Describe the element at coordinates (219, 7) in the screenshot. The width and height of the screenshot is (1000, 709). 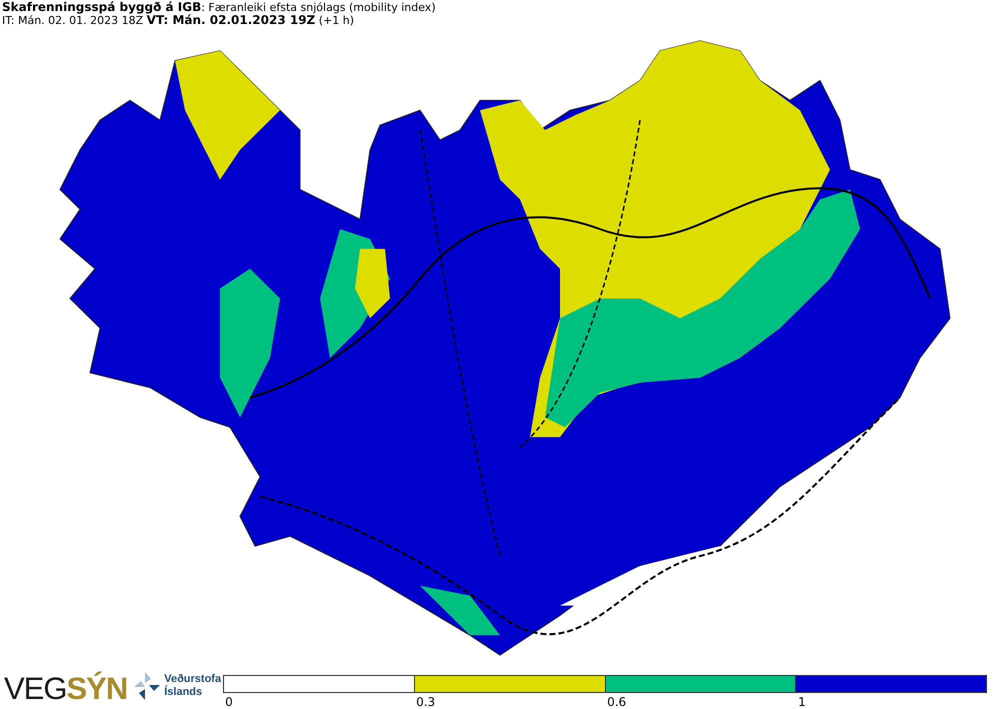
I see `map-title: Skafrenningsspá byggð á IGB: Færanleiki efsta snjólags (mobility index)` at that location.